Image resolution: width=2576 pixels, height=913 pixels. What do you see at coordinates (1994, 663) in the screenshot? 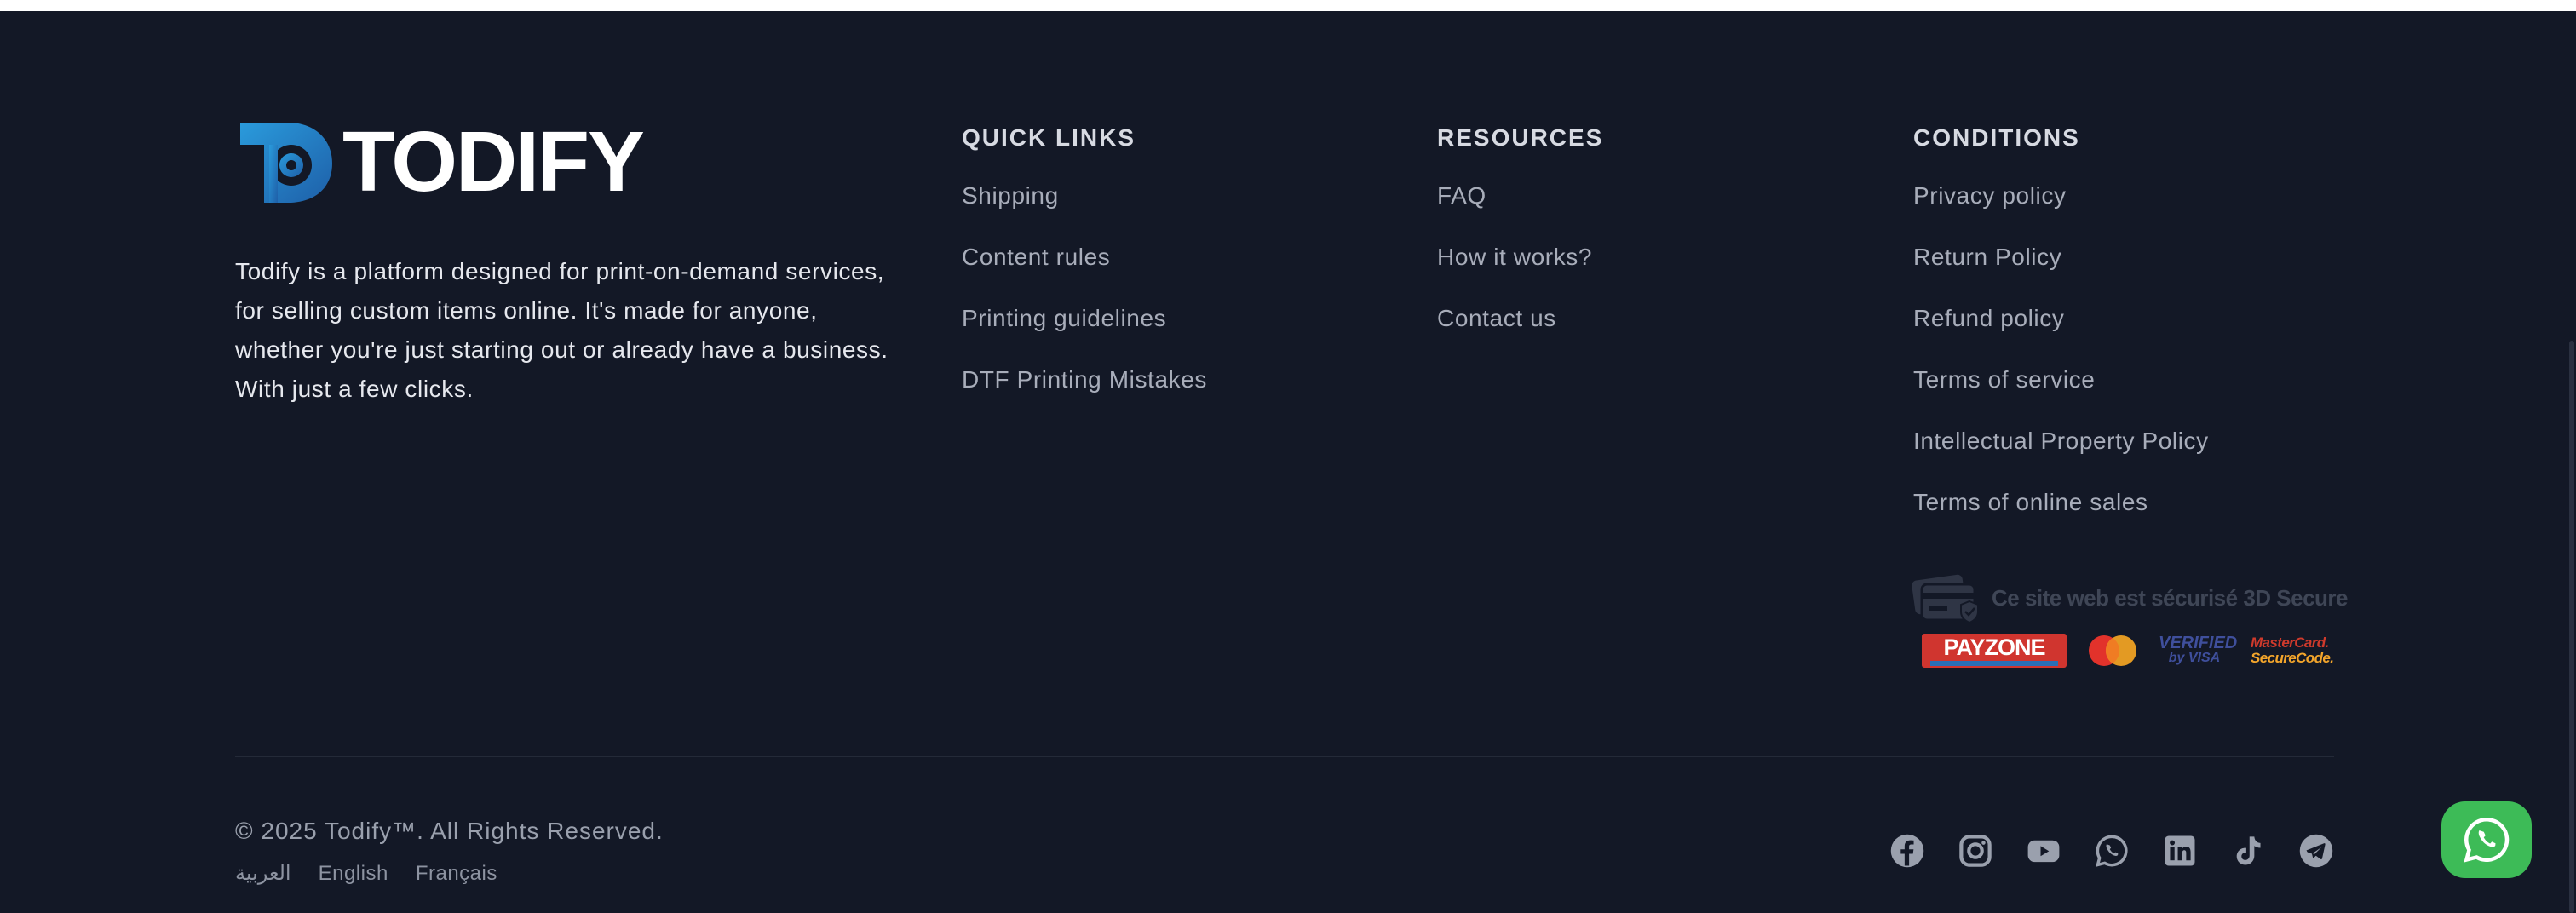
I see `payzone-underline` at bounding box center [1994, 663].